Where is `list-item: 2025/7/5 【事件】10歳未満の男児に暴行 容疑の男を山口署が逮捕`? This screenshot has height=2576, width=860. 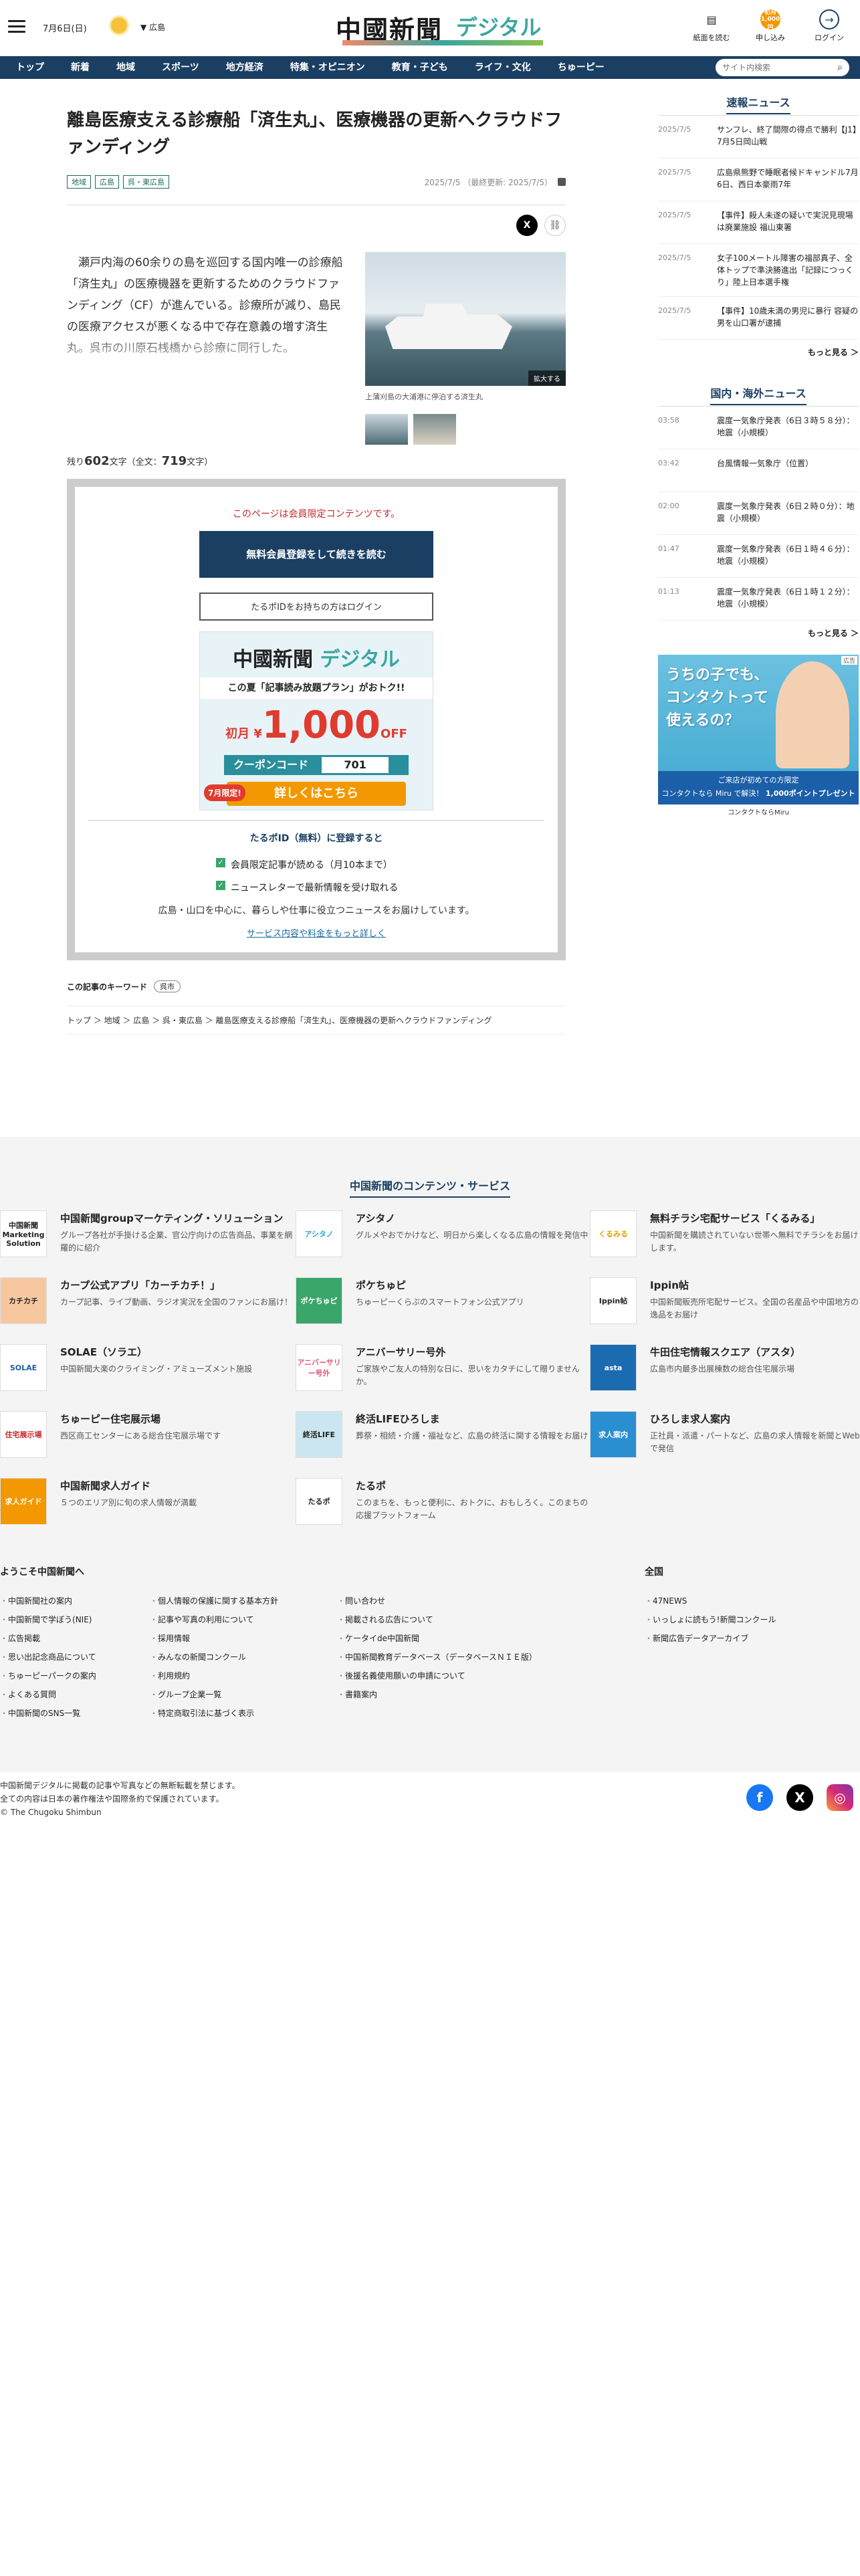 list-item: 2025/7/5 【事件】10歳未満の男児に暴行 容疑の男を山口署が逮捕 is located at coordinates (758, 318).